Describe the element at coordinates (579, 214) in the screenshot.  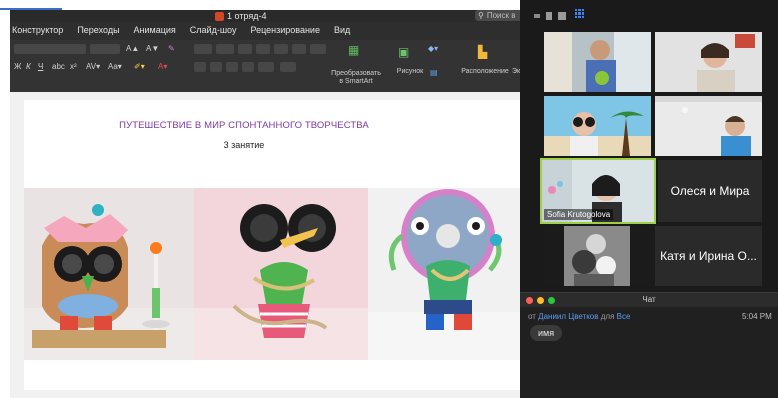
I see `participant-name-label: Sofia Krutogolova` at that location.